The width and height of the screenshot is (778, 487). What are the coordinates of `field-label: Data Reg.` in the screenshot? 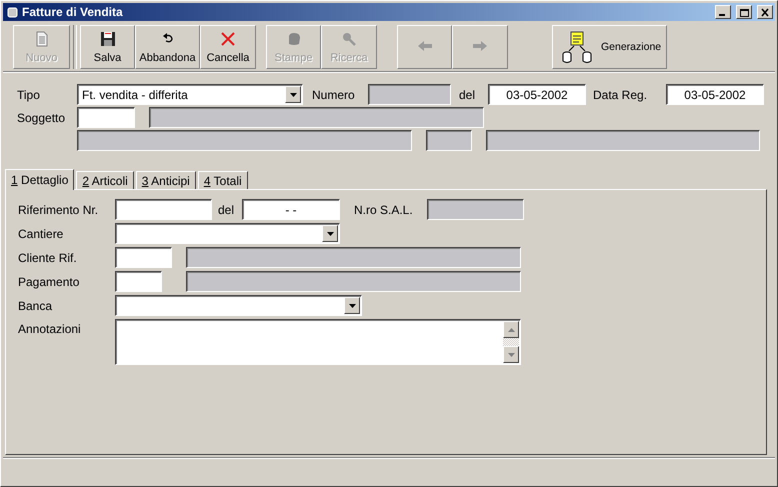 It's located at (620, 95).